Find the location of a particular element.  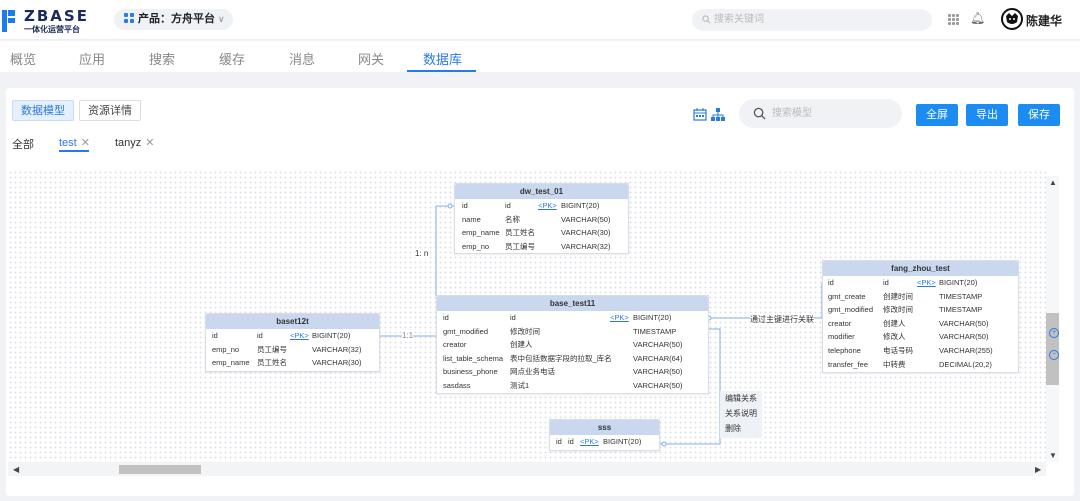

table-row: transfer_fee 中转费 DECIMAL(20,2) is located at coordinates (920, 365).